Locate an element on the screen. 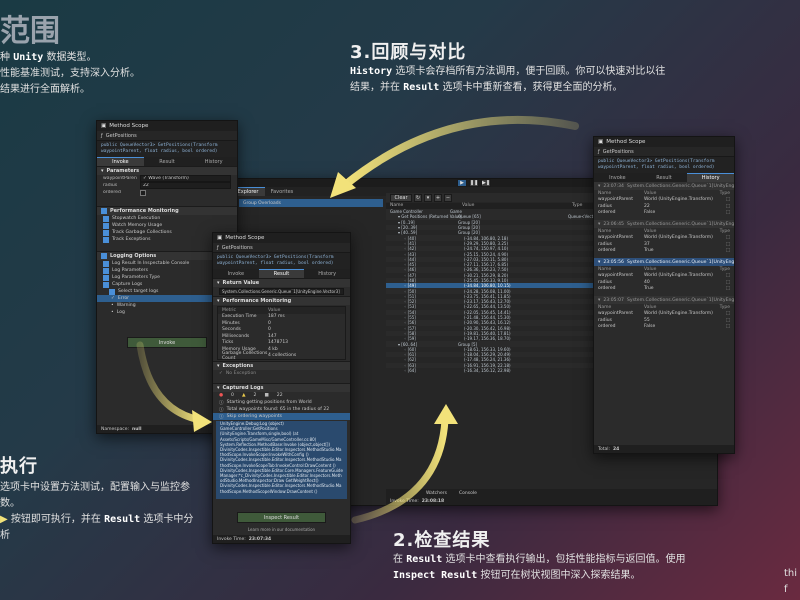 The image size is (800, 600). param-row: waypointParent ✓ Wave (Transform) is located at coordinates (167, 178).